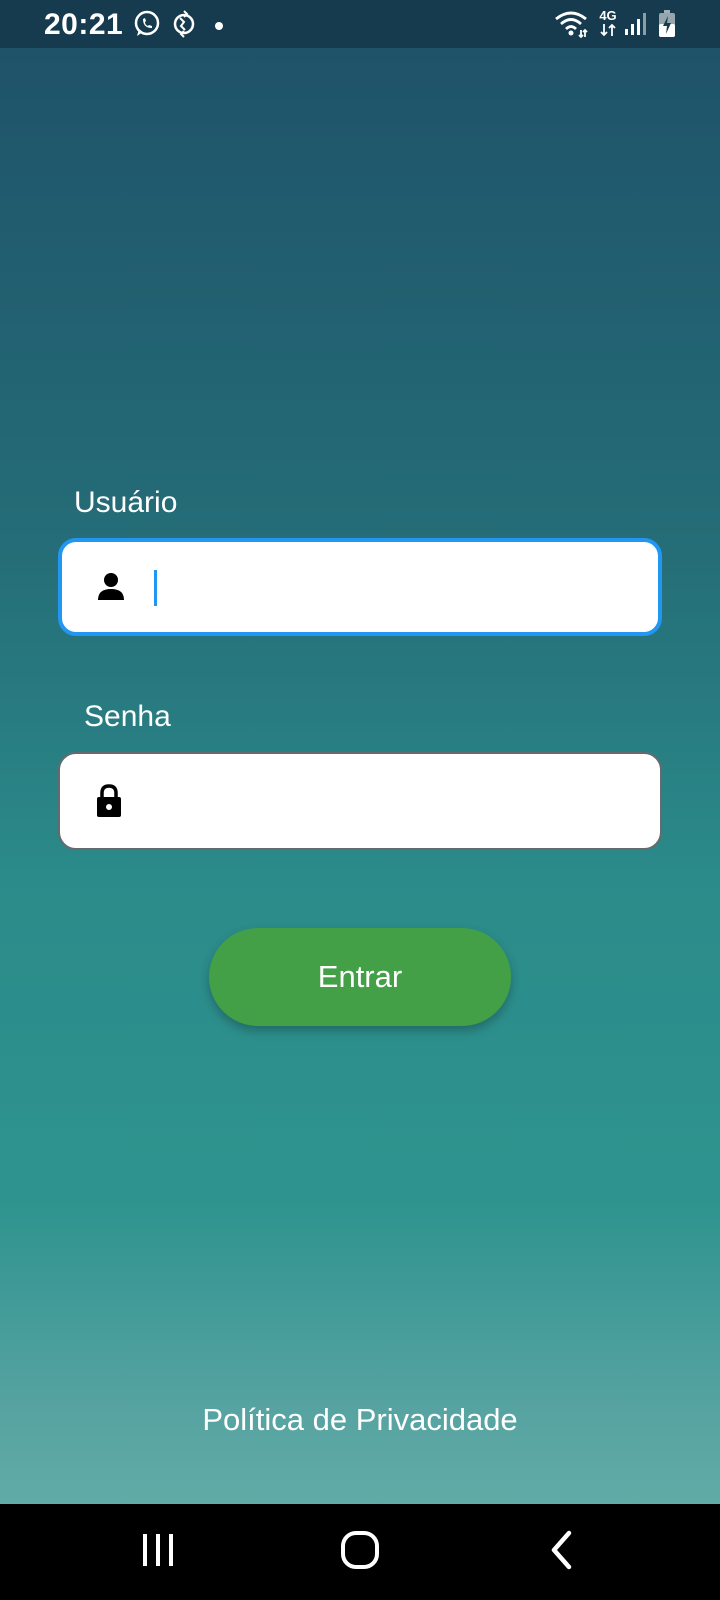 This screenshot has height=1600, width=720. What do you see at coordinates (147, 26) in the screenshot?
I see `whatsapp-icon` at bounding box center [147, 26].